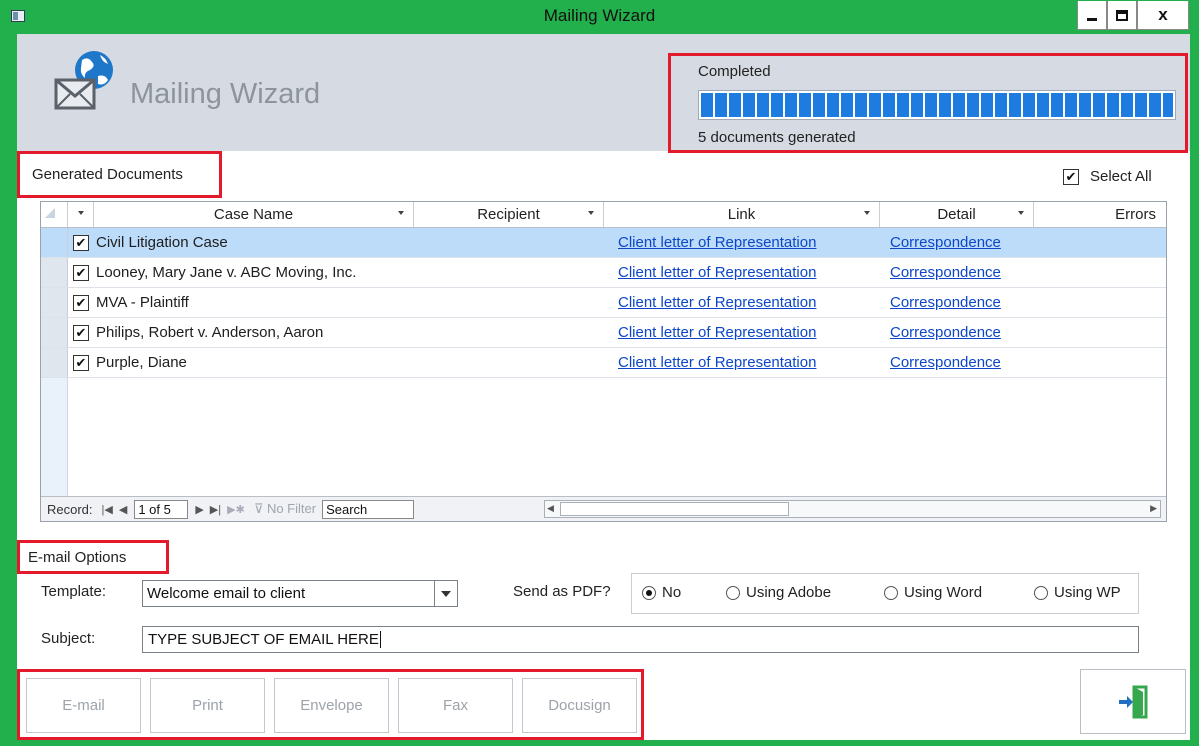 The width and height of the screenshot is (1199, 746). What do you see at coordinates (509, 214) in the screenshot?
I see `column-header-recipient: Recipient` at bounding box center [509, 214].